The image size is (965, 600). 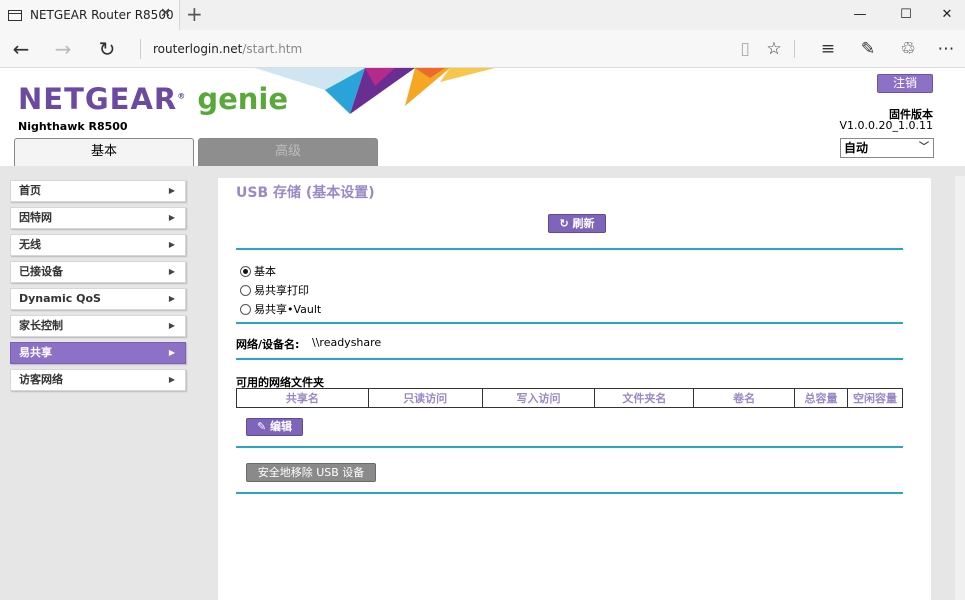 I want to click on hub-icon: ≡, so click(x=828, y=49).